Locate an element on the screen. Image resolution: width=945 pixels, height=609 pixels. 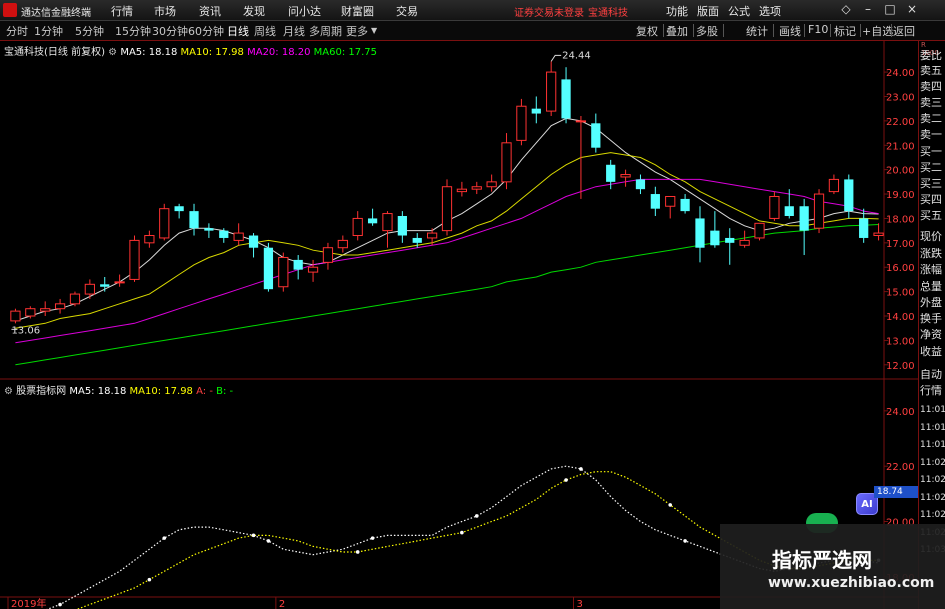
period-more: 更多 is located at coordinates (357, 31).